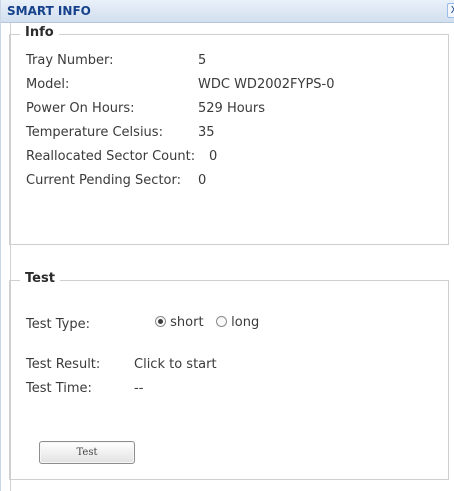  Describe the element at coordinates (266, 84) in the screenshot. I see `model-value: WDC WD2002FYPS-0` at that location.